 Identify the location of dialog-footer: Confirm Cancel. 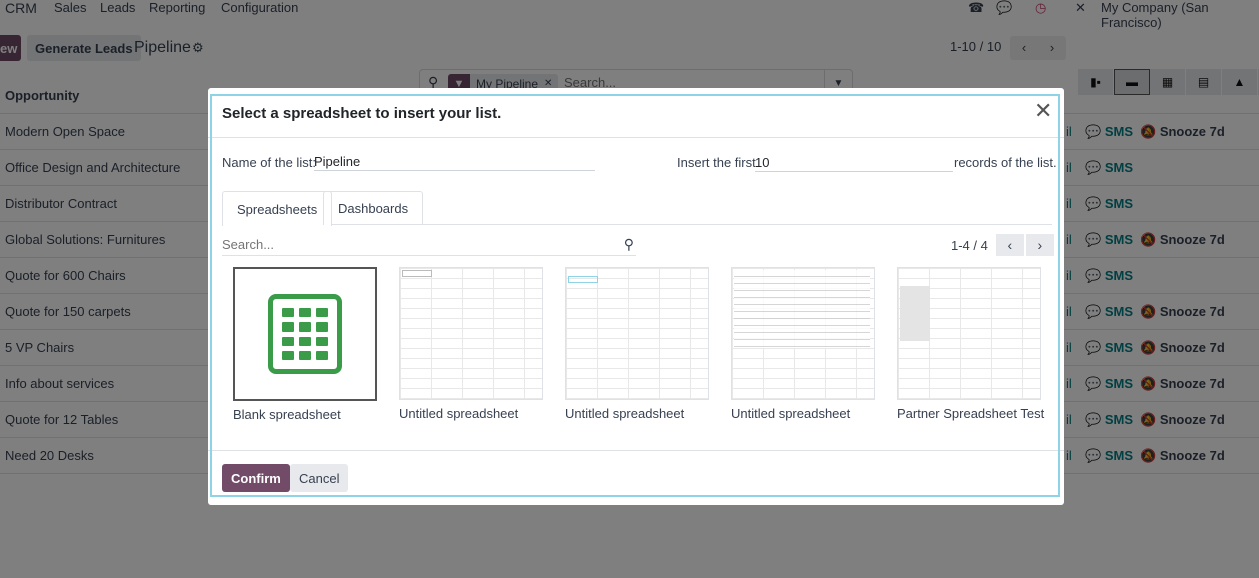
(636, 477).